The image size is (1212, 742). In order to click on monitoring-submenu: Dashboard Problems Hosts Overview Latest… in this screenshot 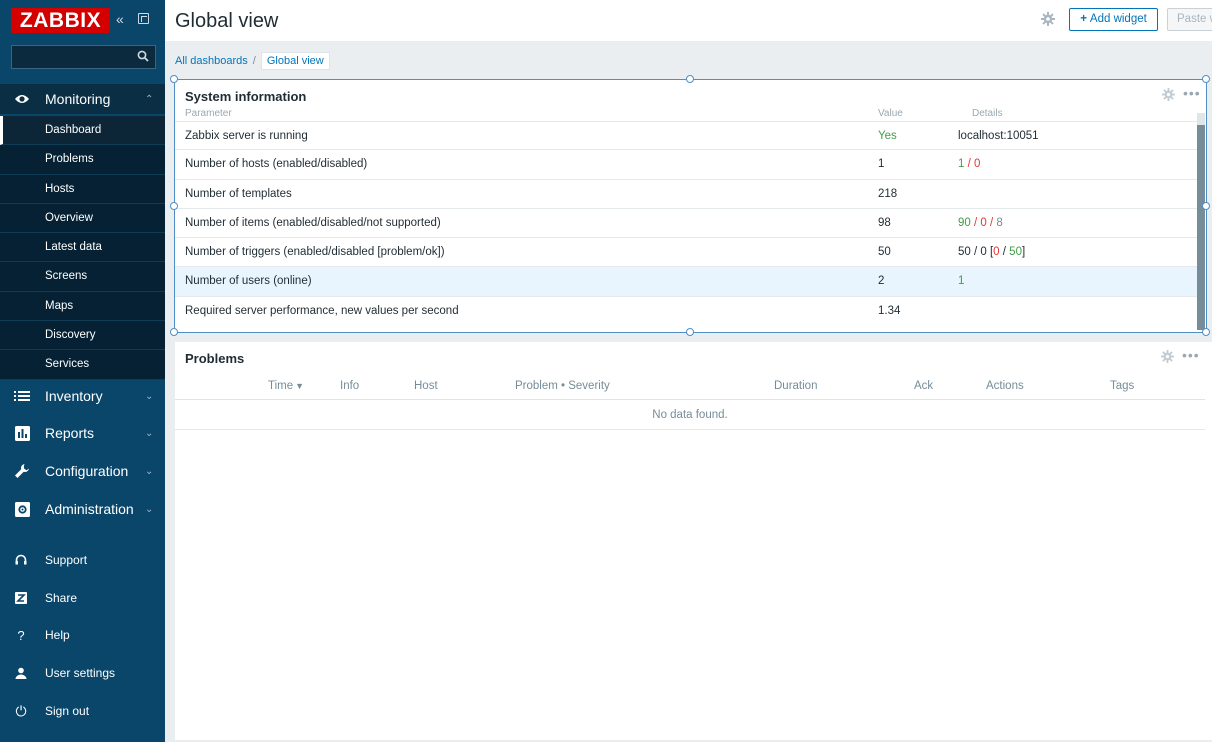, I will do `click(82, 248)`.